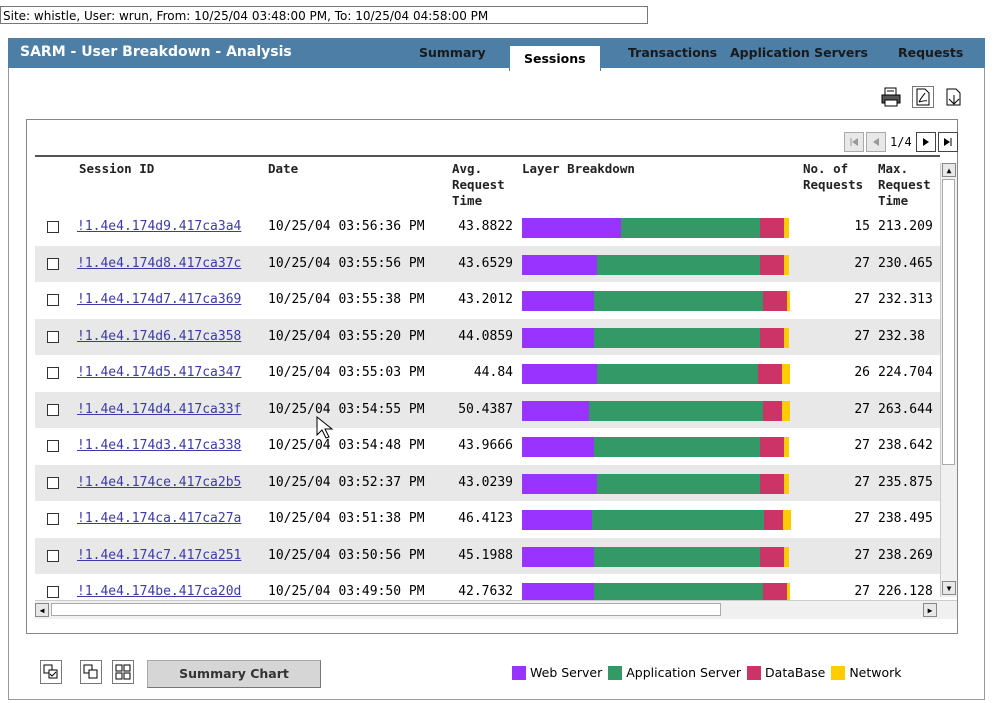 This screenshot has width=993, height=703. I want to click on col-max-request-time: Max. Request Time, so click(908, 185).